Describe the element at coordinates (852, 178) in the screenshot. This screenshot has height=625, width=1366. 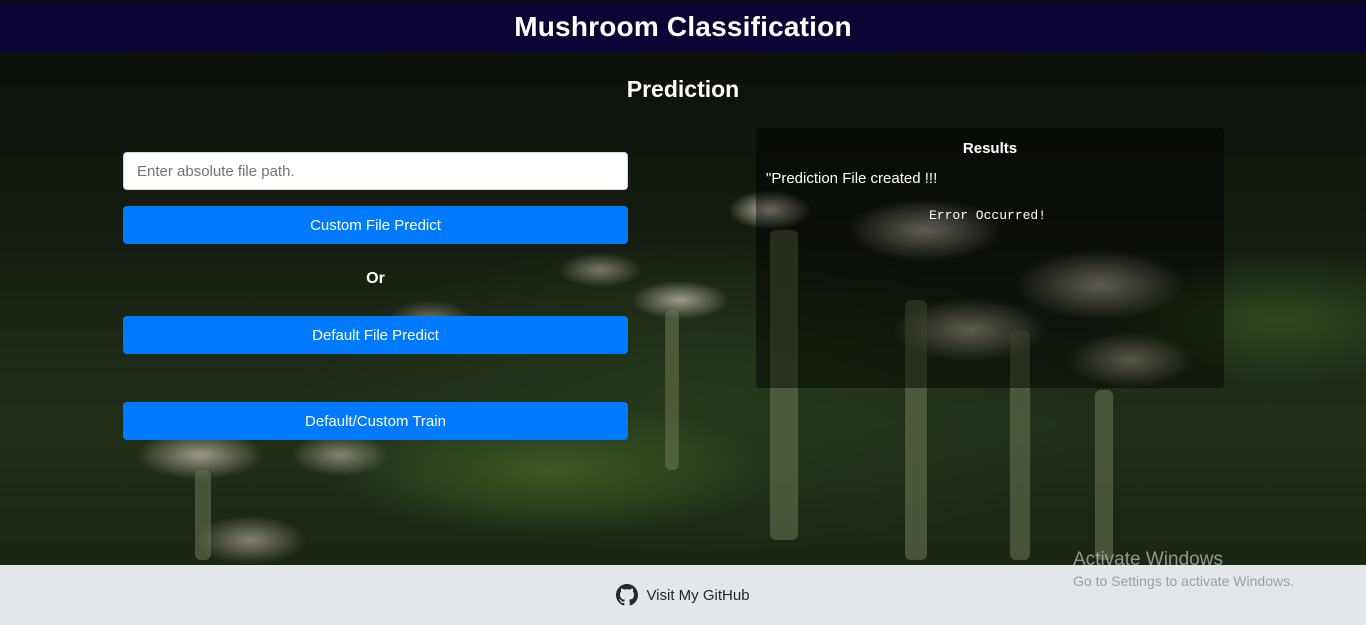
I see `results-message: "Prediction File created !!!` at that location.